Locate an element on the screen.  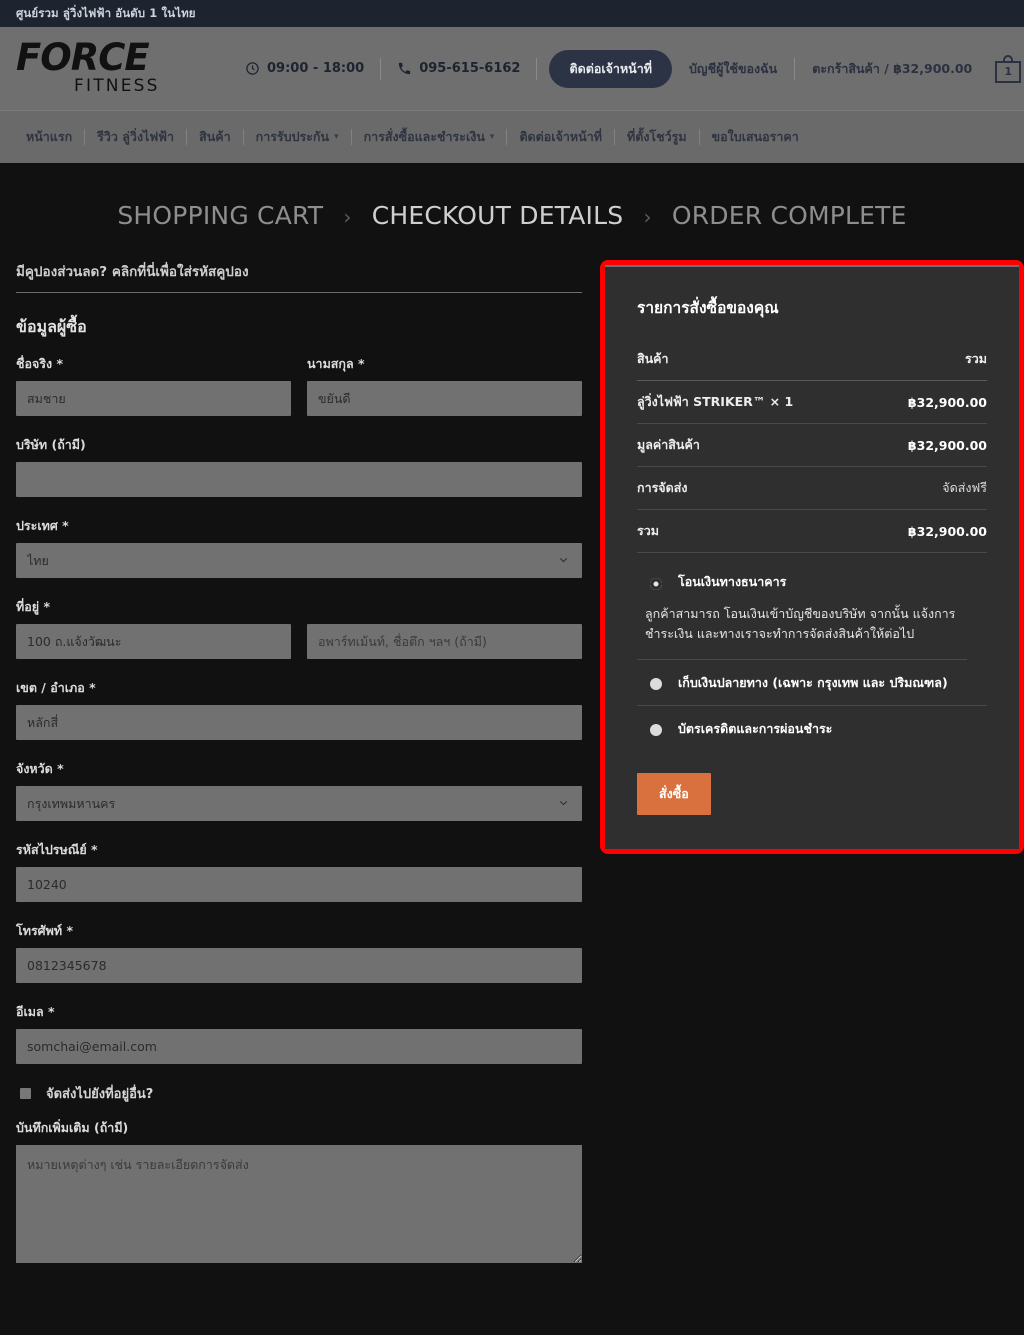
nav-item-label: ขอใบเสนอราคา is located at coordinates (755, 136).